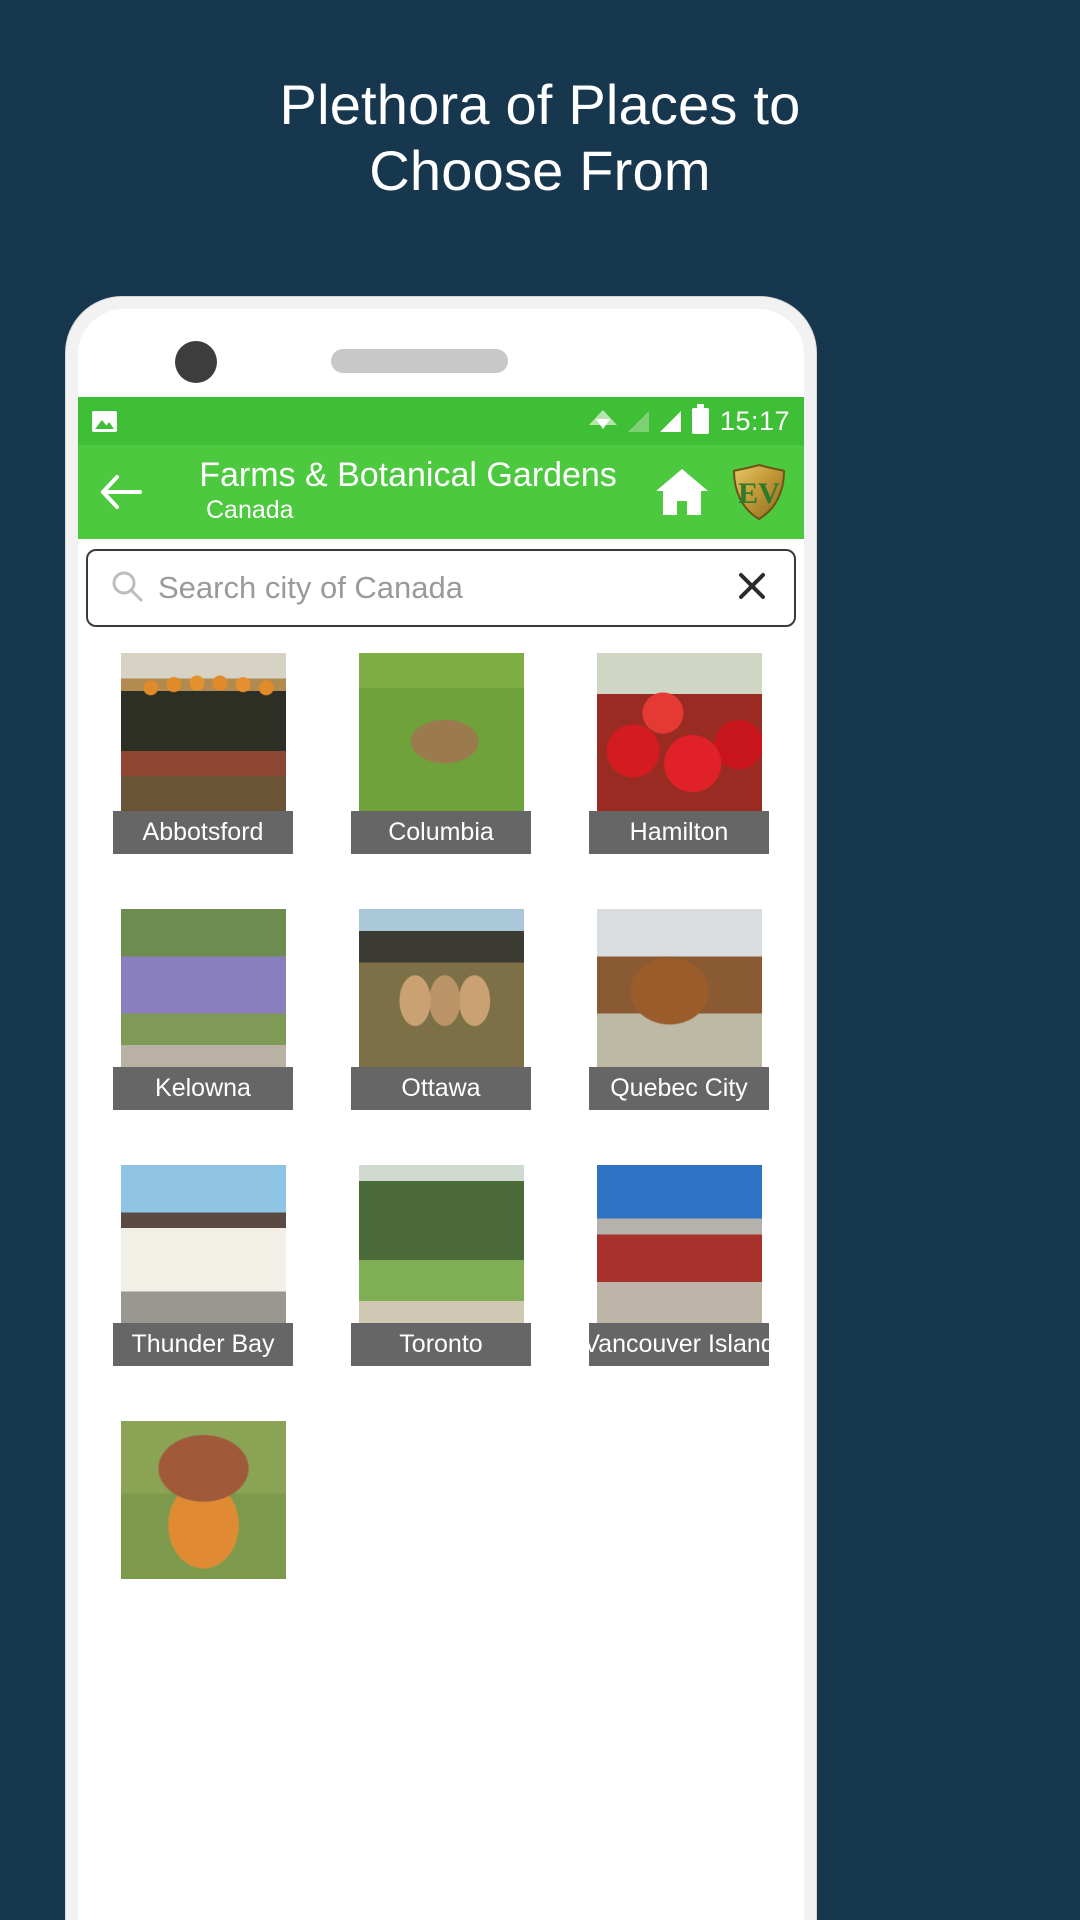  I want to click on phone-notch-area, so click(441, 353).